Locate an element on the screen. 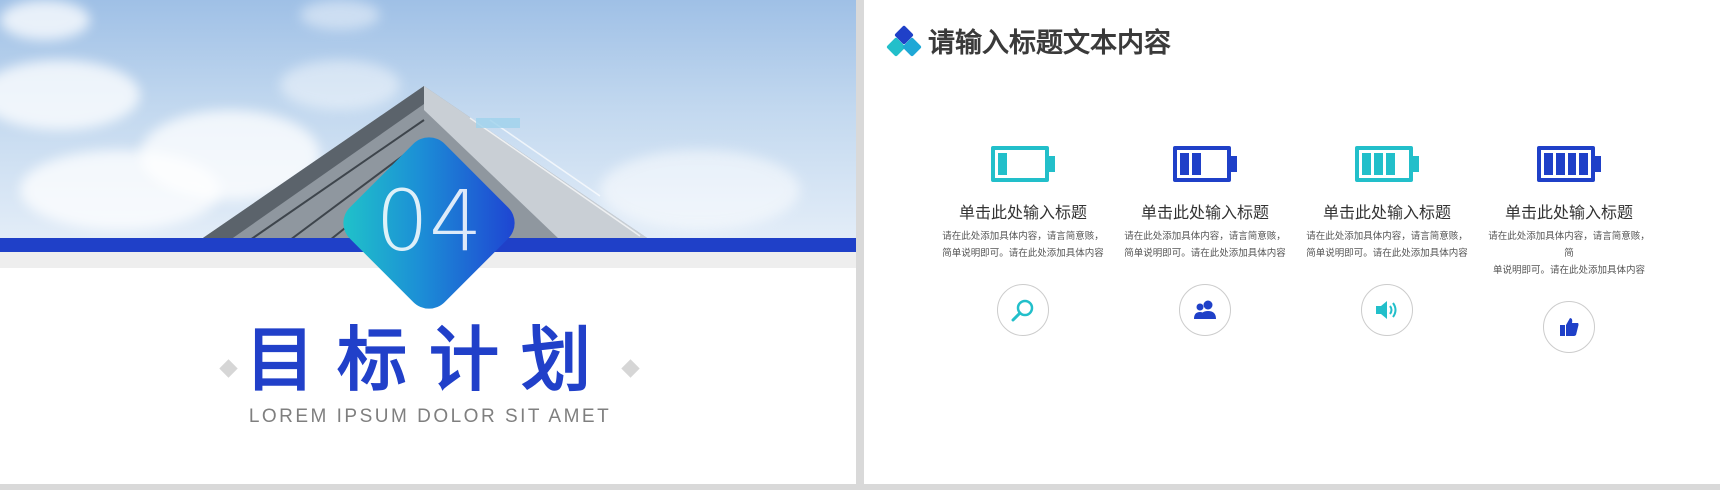 The width and height of the screenshot is (1720, 490). slide-heading: 请输入标题文本内容 is located at coordinates (1049, 43).